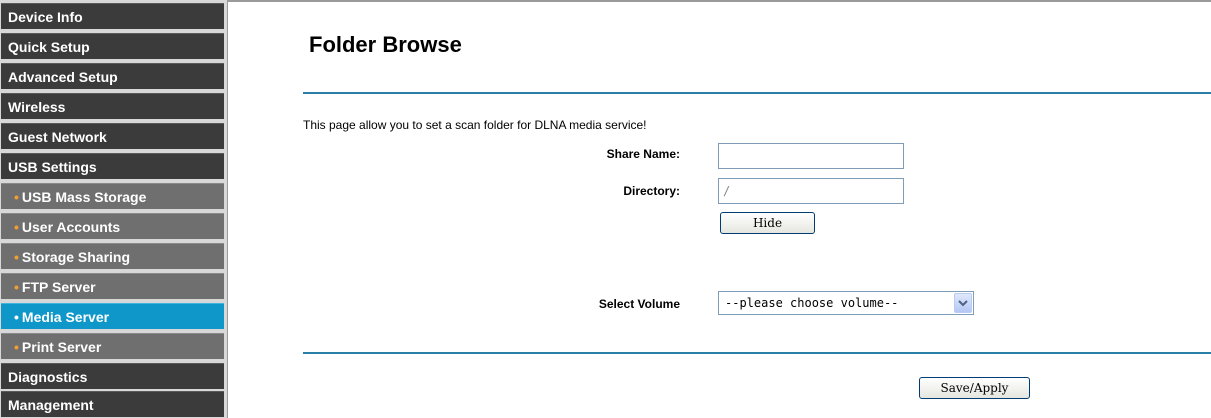  I want to click on select-volume-value: --please choose volume--, so click(812, 303).